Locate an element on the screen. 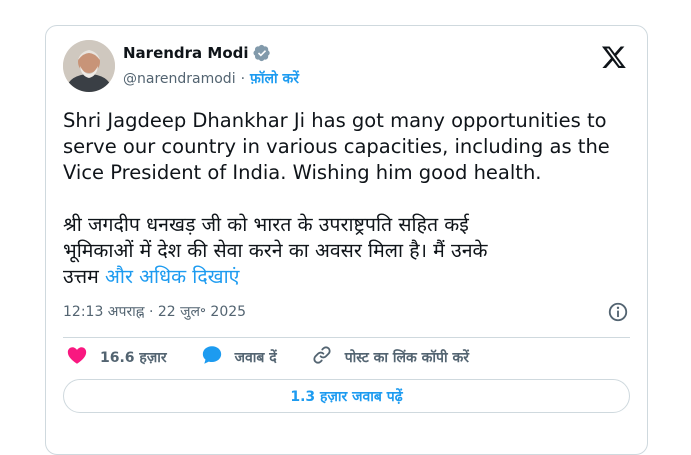  author-name-row: Narendra Modi is located at coordinates (197, 53).